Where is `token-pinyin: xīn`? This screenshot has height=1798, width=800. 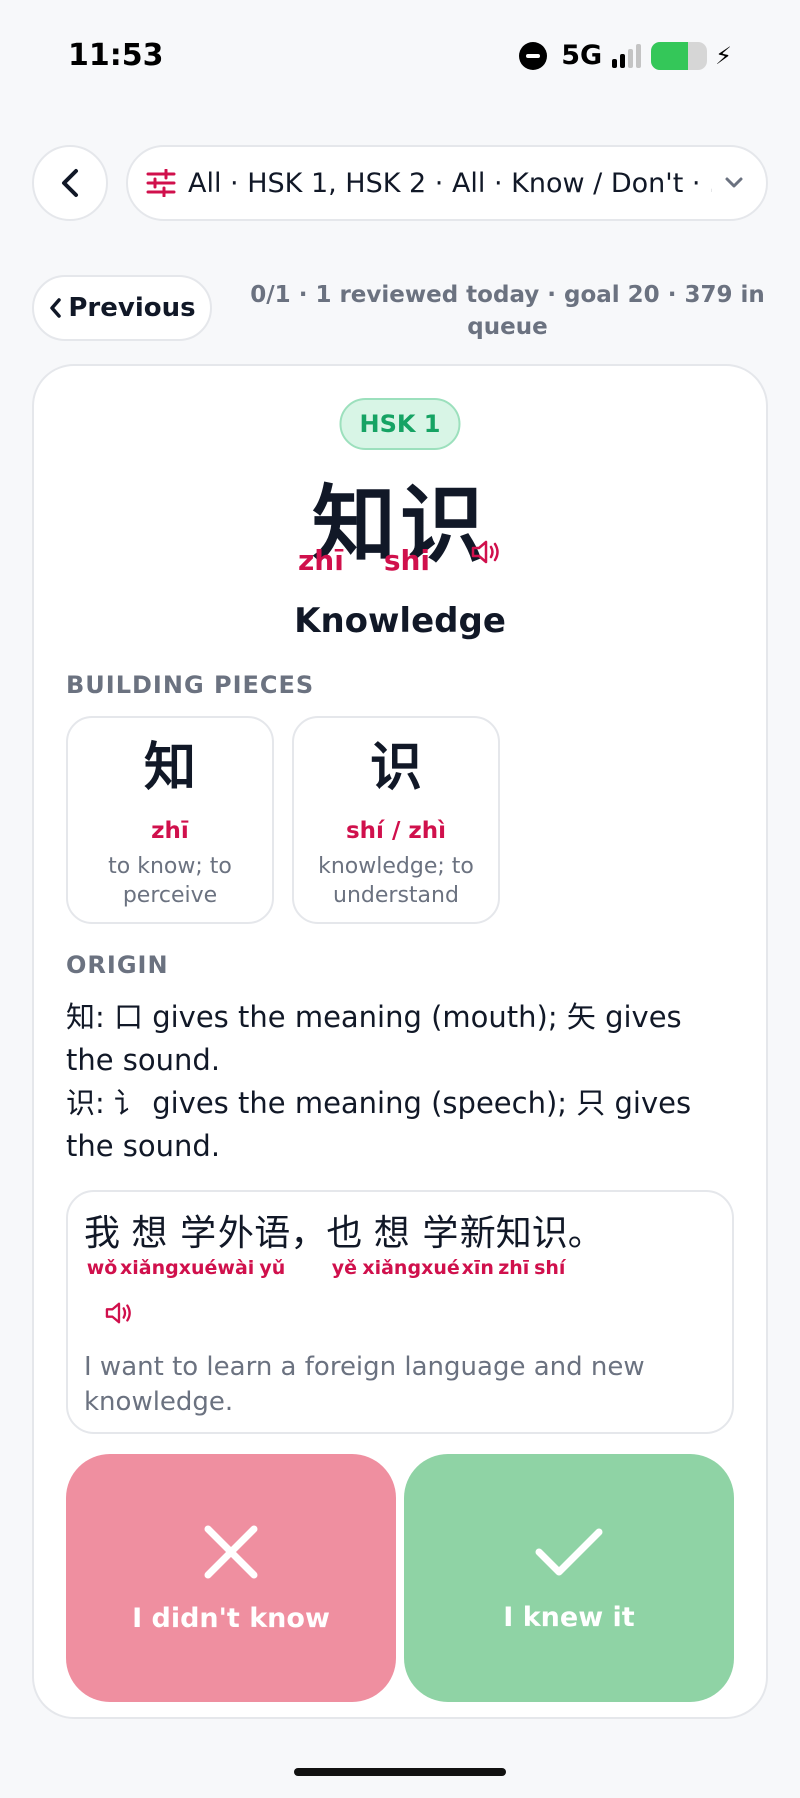
token-pinyin: xīn is located at coordinates (477, 1268).